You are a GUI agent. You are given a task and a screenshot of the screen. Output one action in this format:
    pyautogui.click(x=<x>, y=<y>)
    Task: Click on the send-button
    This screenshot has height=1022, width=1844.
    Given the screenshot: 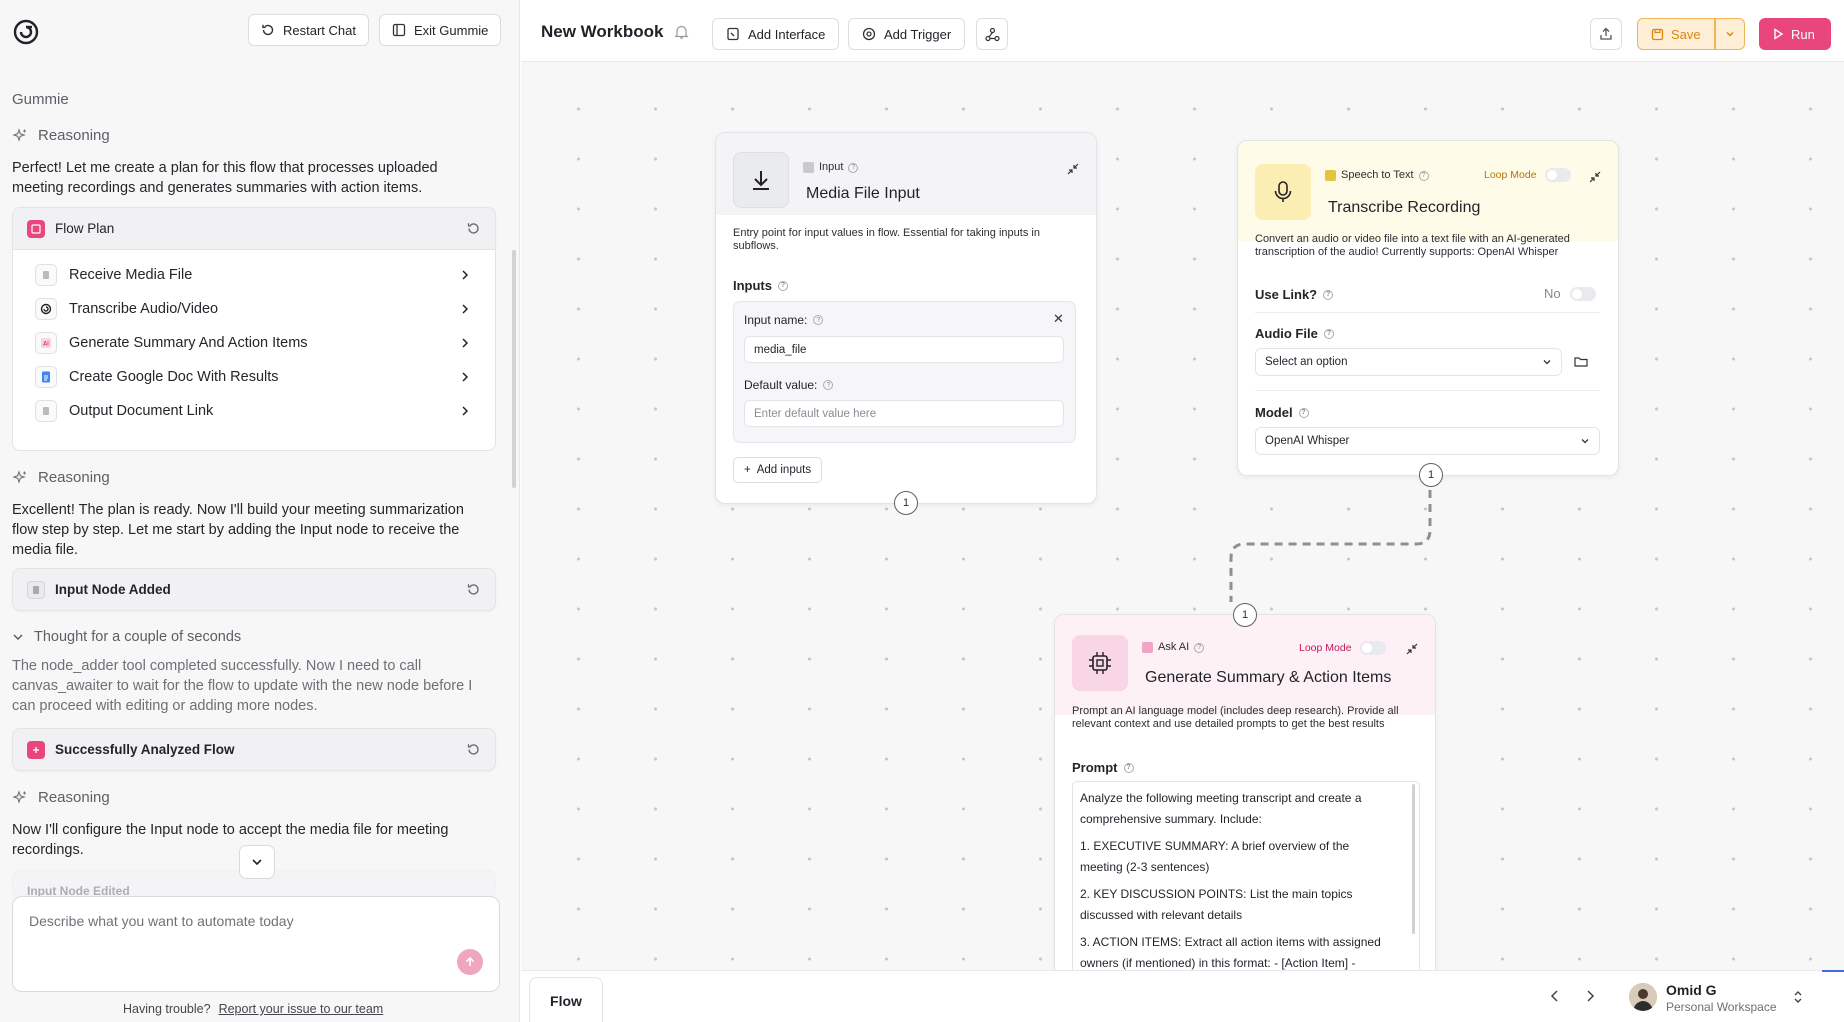 What is the action you would take?
    pyautogui.click(x=470, y=962)
    